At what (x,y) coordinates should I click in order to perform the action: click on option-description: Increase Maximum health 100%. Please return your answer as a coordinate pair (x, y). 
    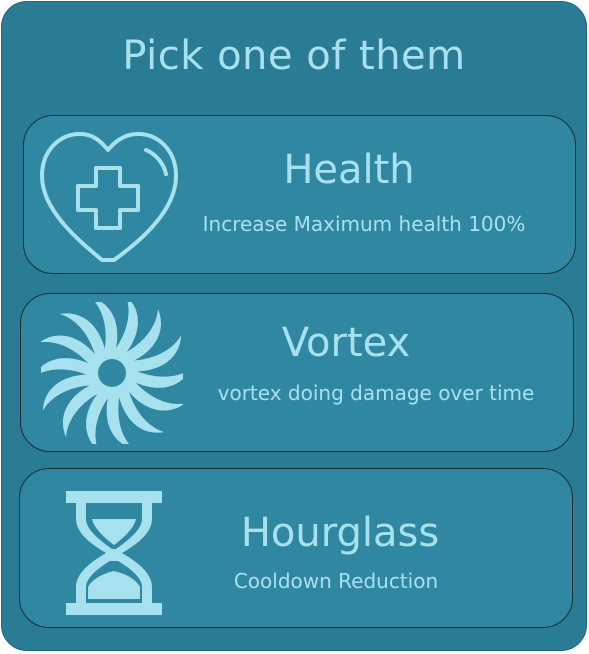
    Looking at the image, I should click on (364, 224).